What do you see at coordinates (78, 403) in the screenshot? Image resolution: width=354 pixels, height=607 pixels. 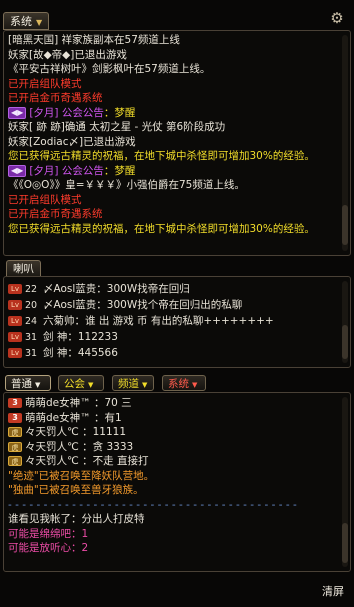 I see `chat-message-text: 萌萌de女神™ ：70 三` at bounding box center [78, 403].